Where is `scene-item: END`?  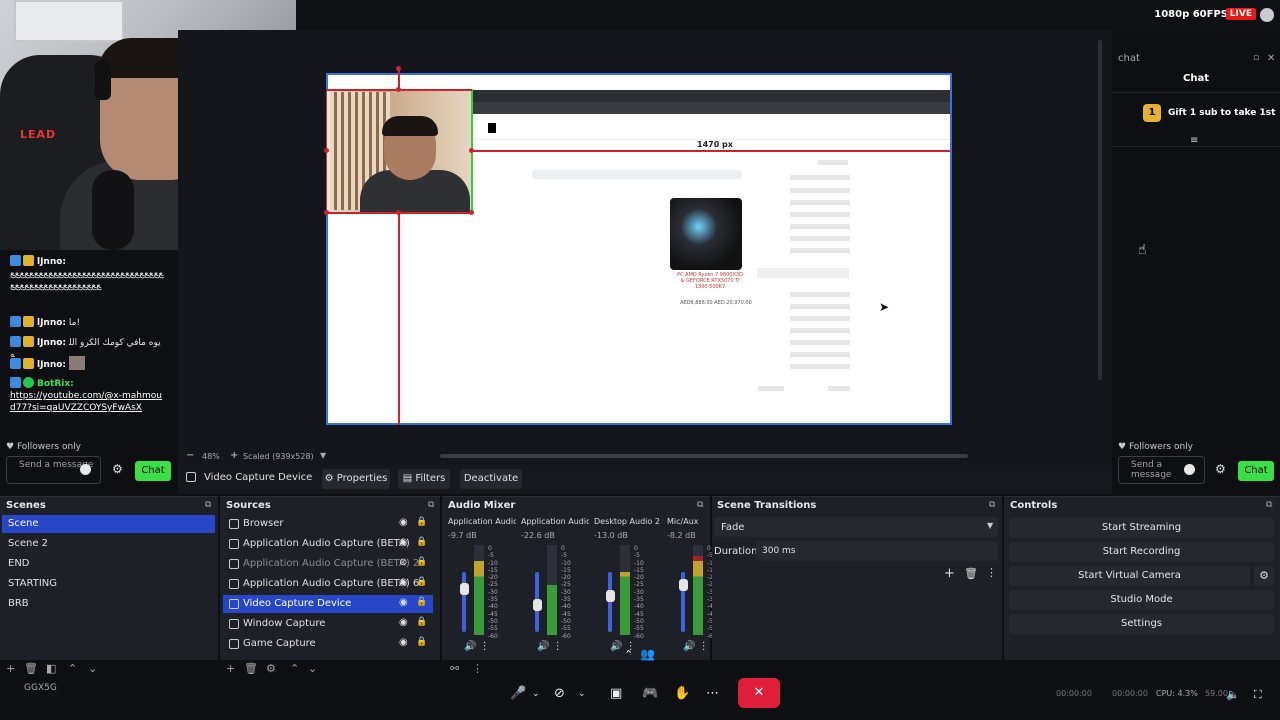 scene-item: END is located at coordinates (108, 564).